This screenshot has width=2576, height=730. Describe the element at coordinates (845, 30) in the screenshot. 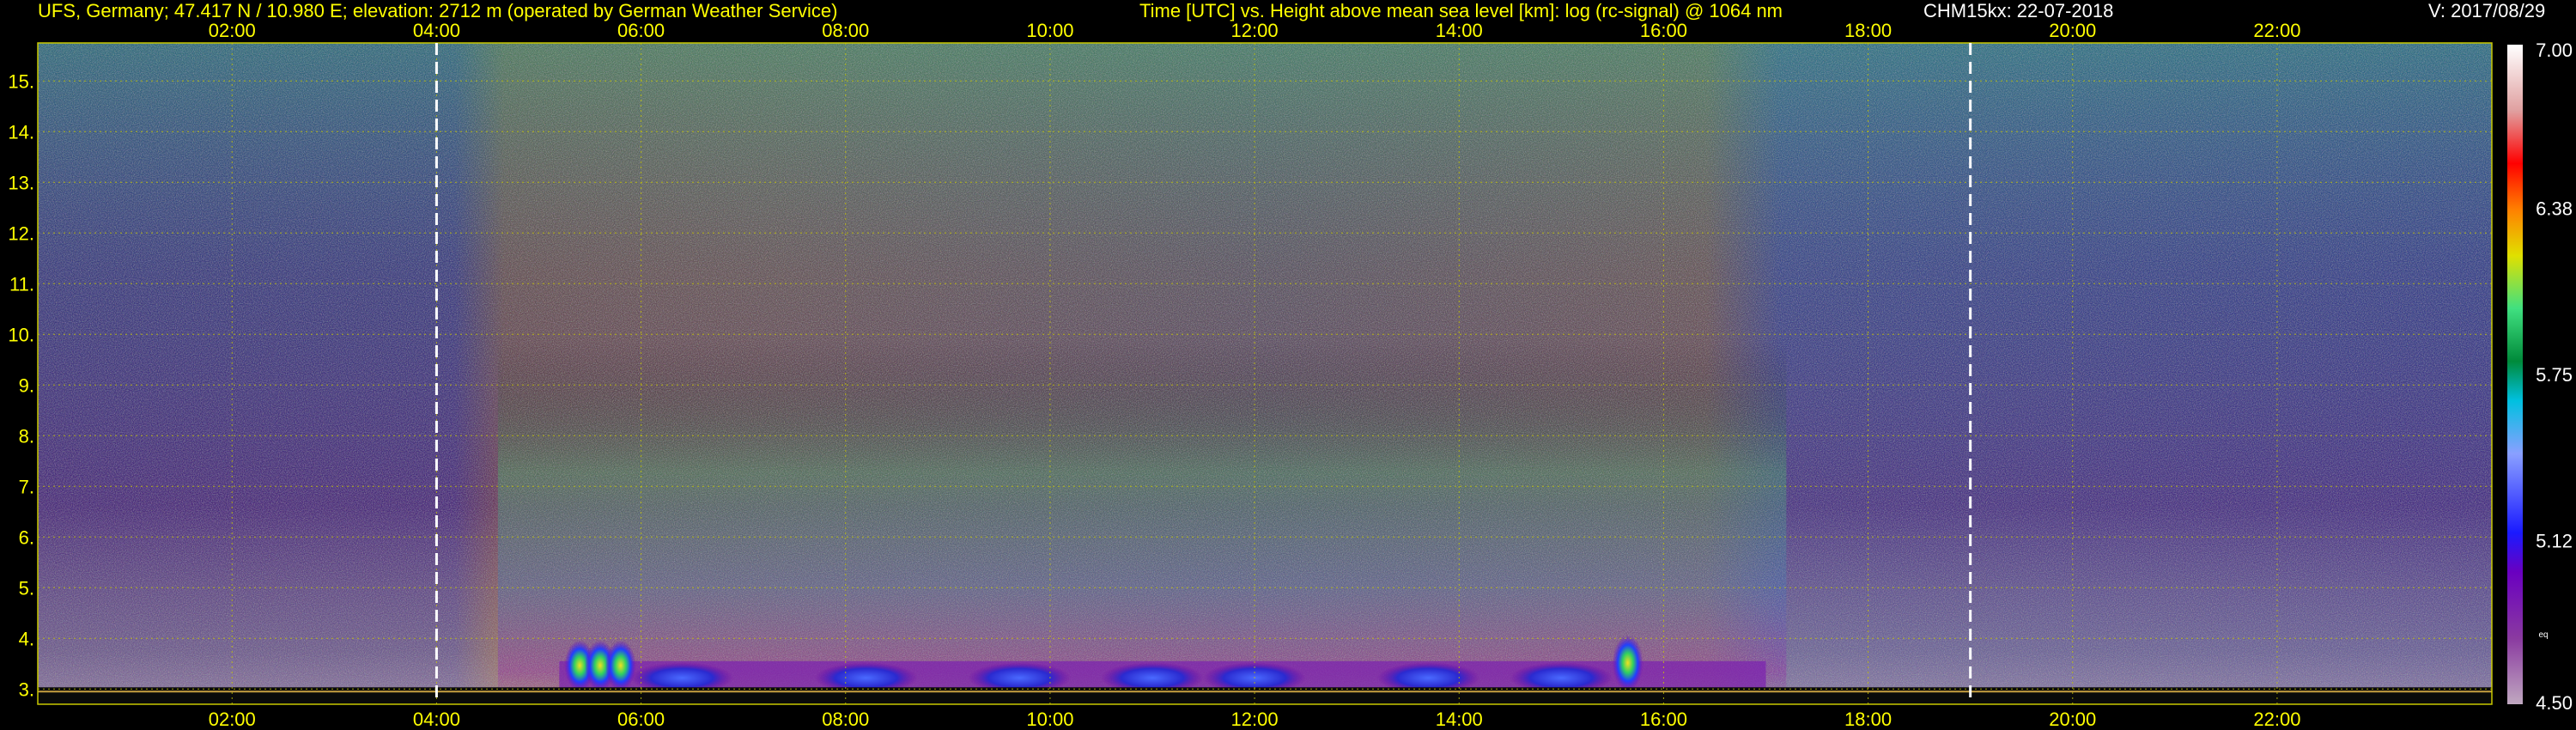

I see `x-tick-label-top: 08:00` at that location.